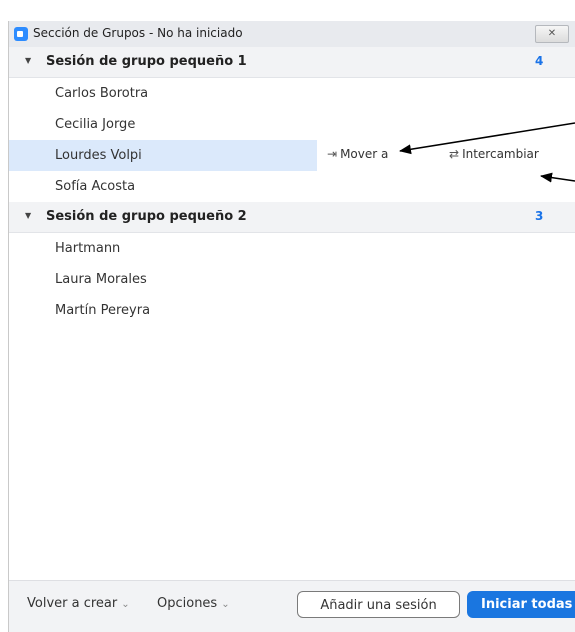  Describe the element at coordinates (500, 154) in the screenshot. I see `swap-label: Intercambiar` at that location.